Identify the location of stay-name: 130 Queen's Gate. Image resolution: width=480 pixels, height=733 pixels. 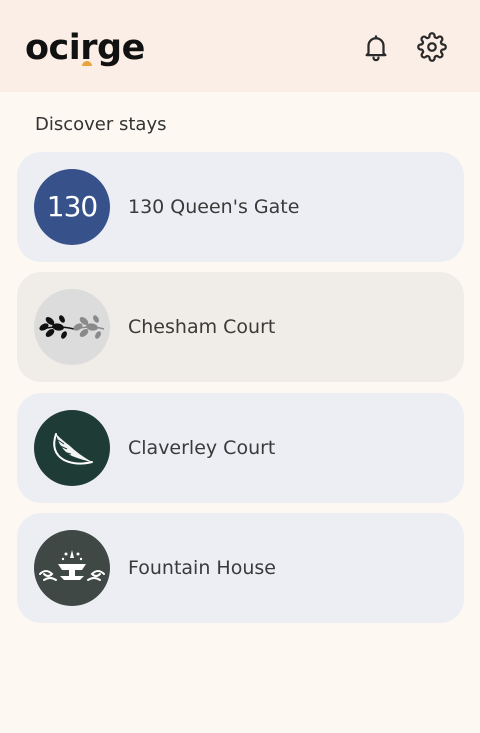
(214, 207).